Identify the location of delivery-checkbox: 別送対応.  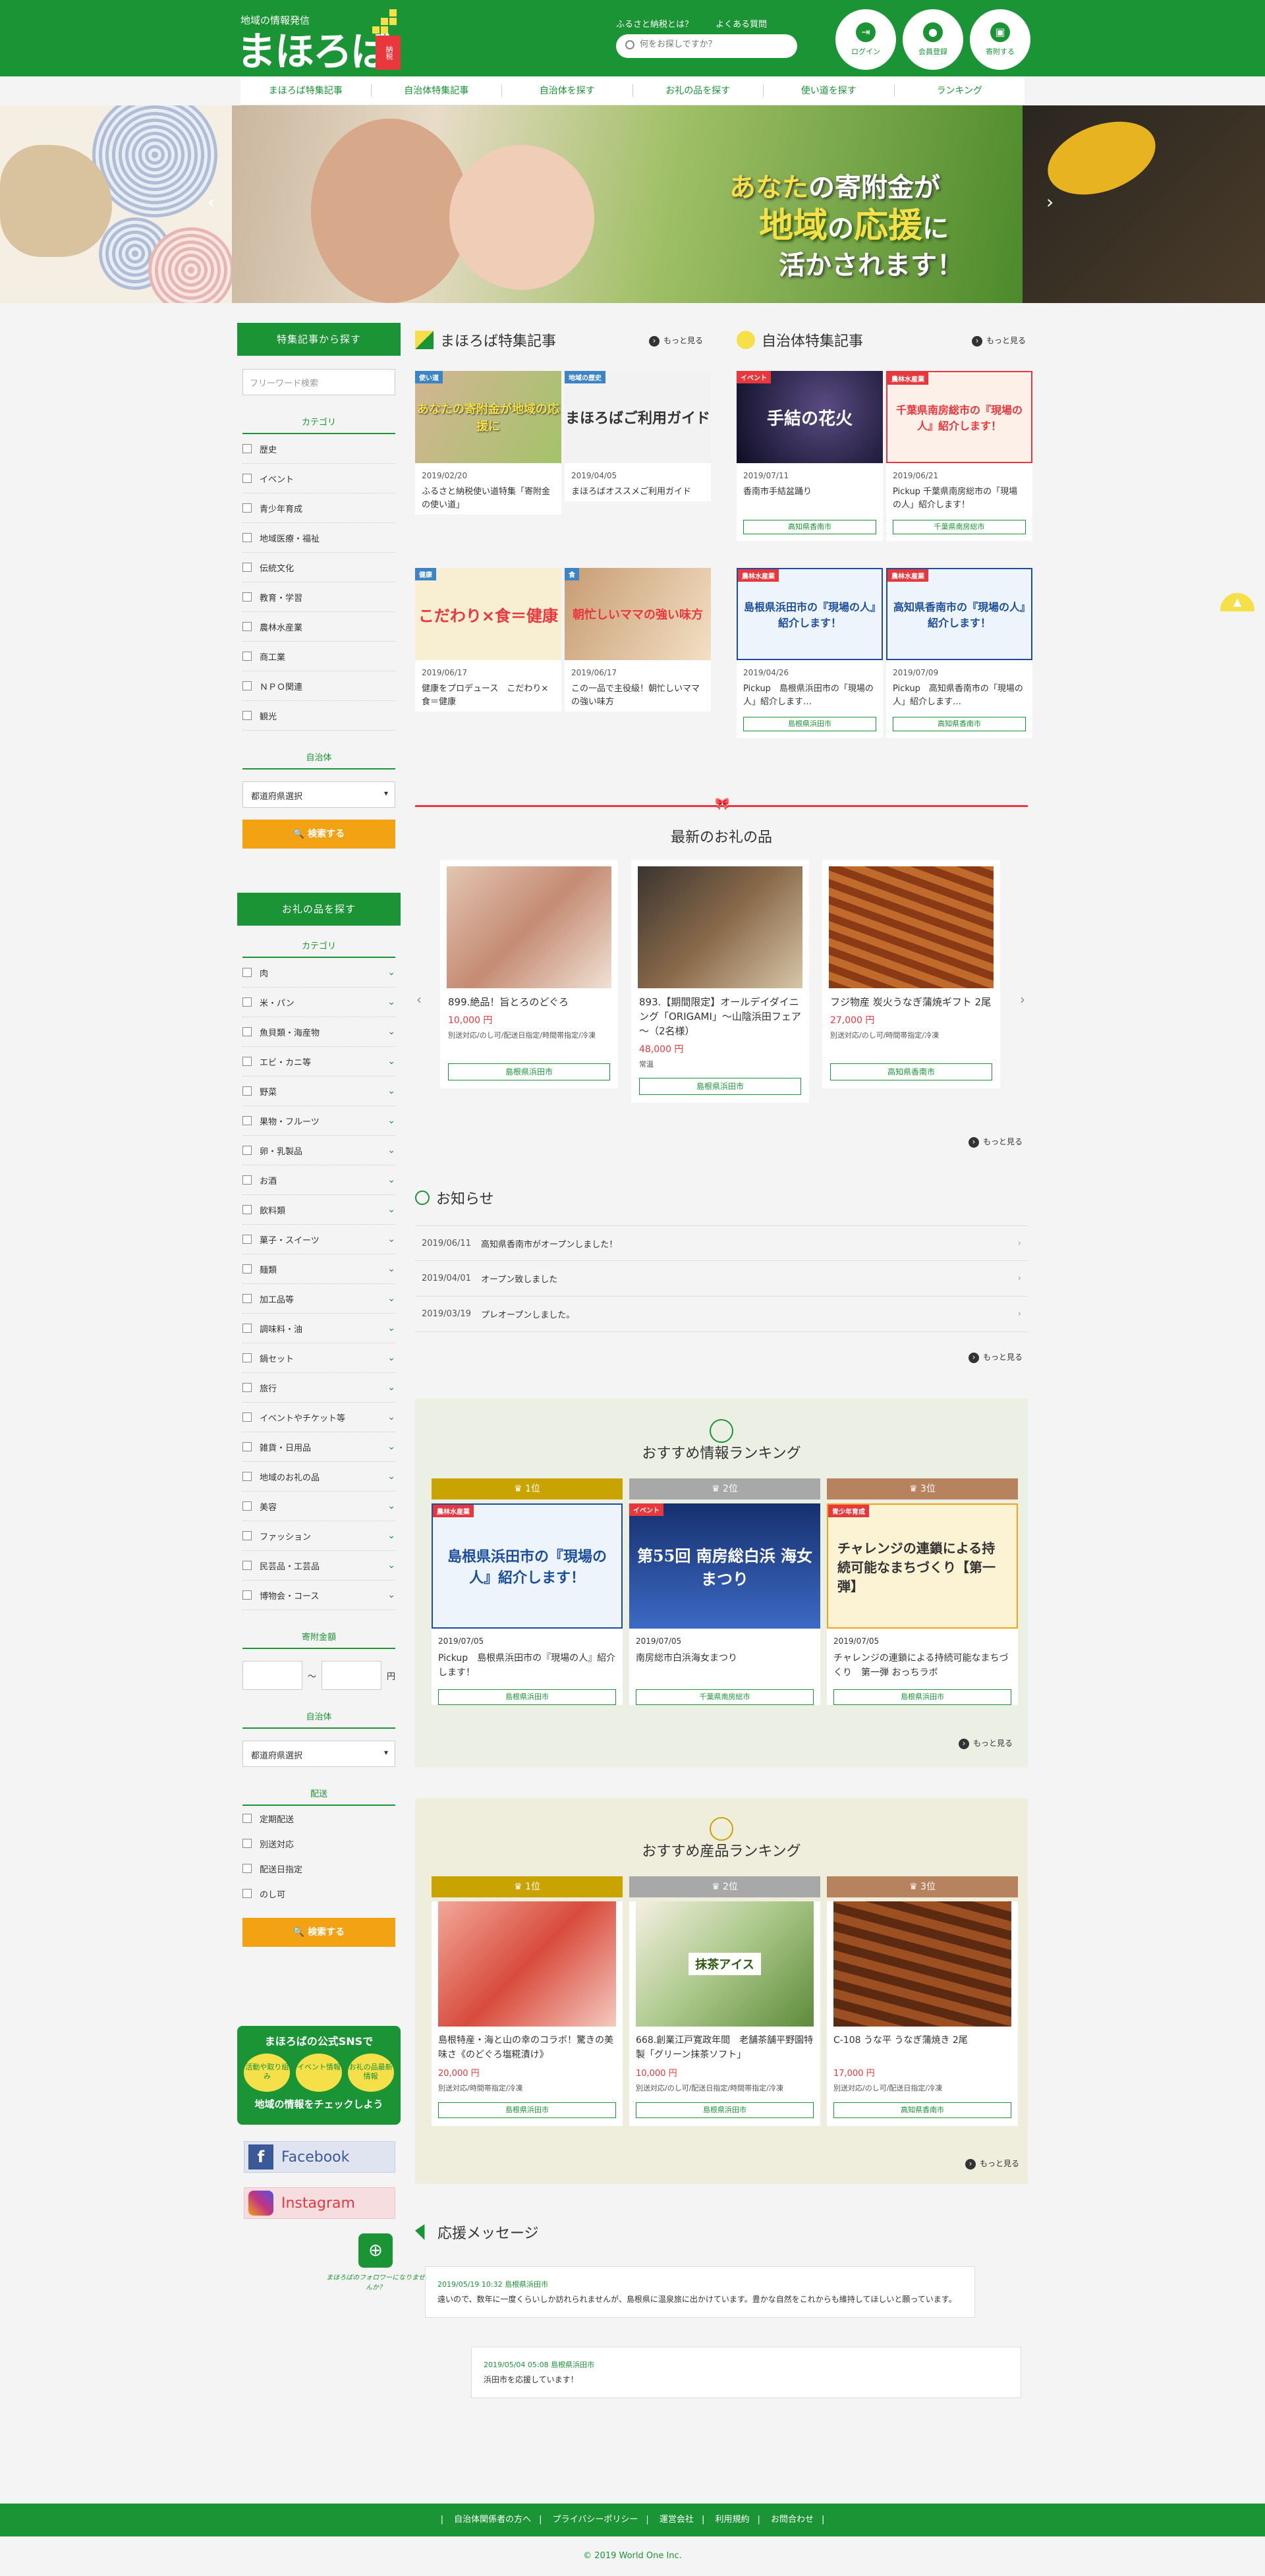
(318, 1843).